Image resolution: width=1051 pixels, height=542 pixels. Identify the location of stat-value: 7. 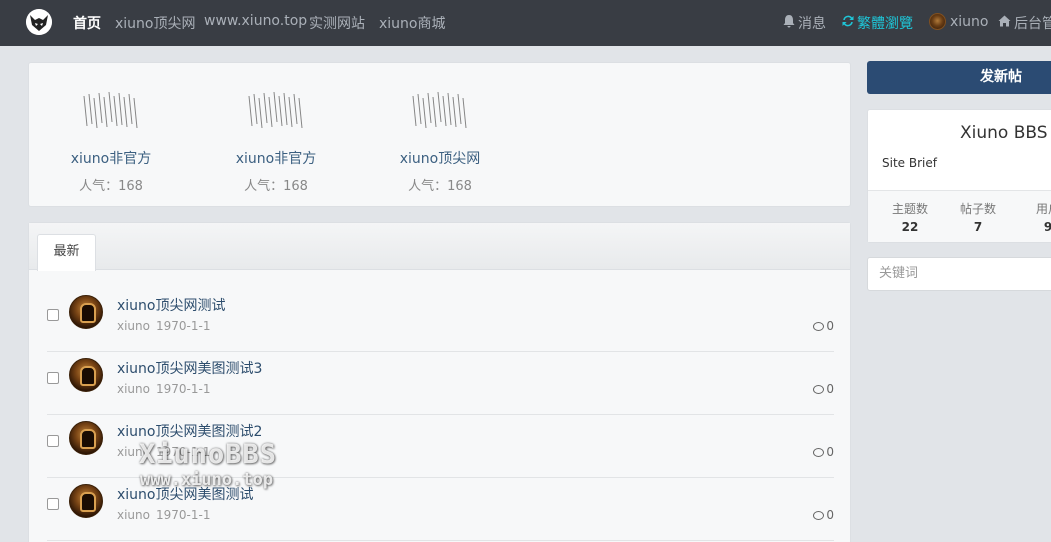
(978, 227).